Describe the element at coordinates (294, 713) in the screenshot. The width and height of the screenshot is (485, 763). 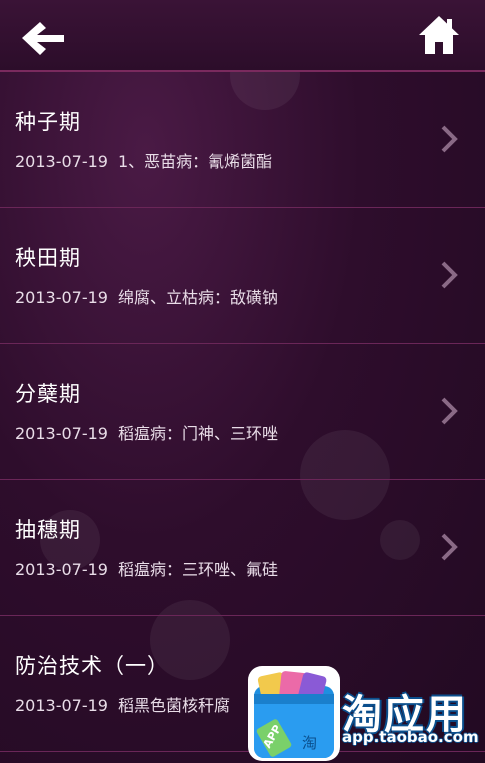
I see `shopping-bag-icon` at that location.